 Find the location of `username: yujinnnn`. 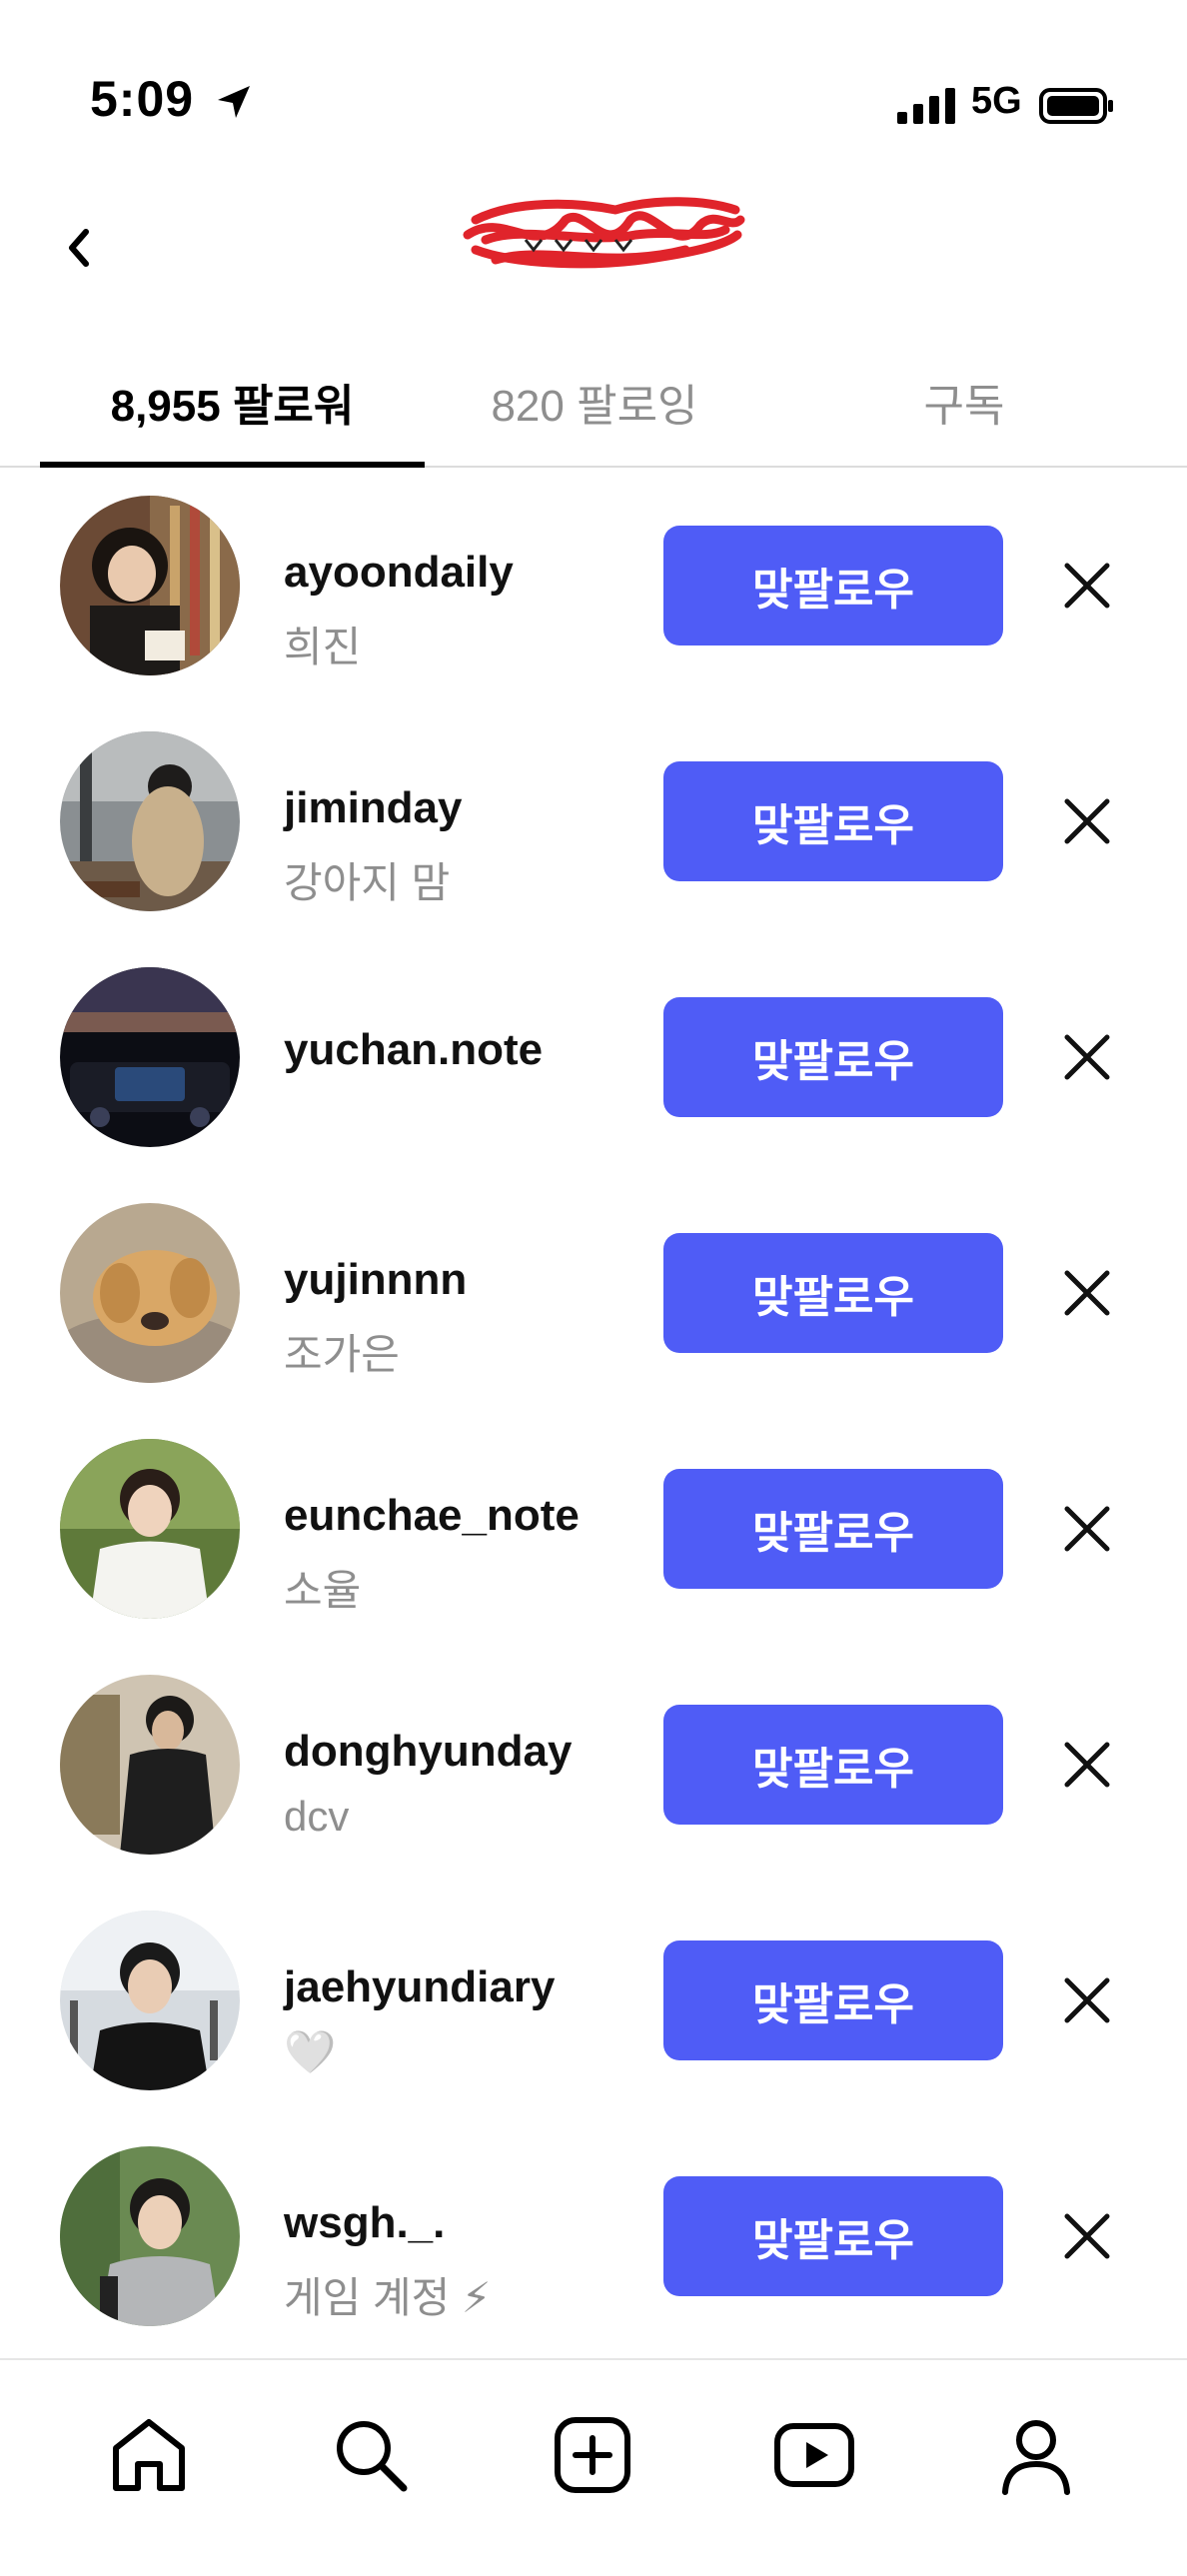

username: yujinnnn is located at coordinates (375, 1280).